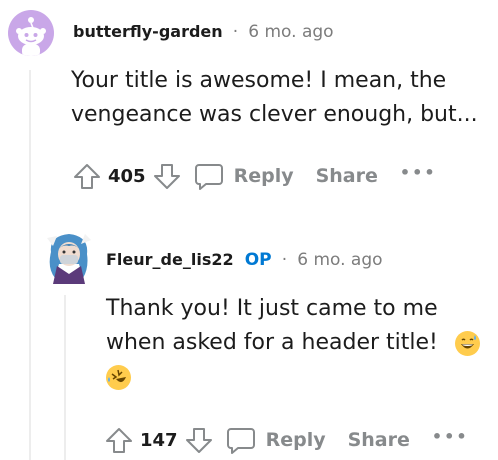 The height and width of the screenshot is (460, 498). What do you see at coordinates (259, 80) in the screenshot?
I see `comment-text-line: Your title is awesome! I mean, the` at bounding box center [259, 80].